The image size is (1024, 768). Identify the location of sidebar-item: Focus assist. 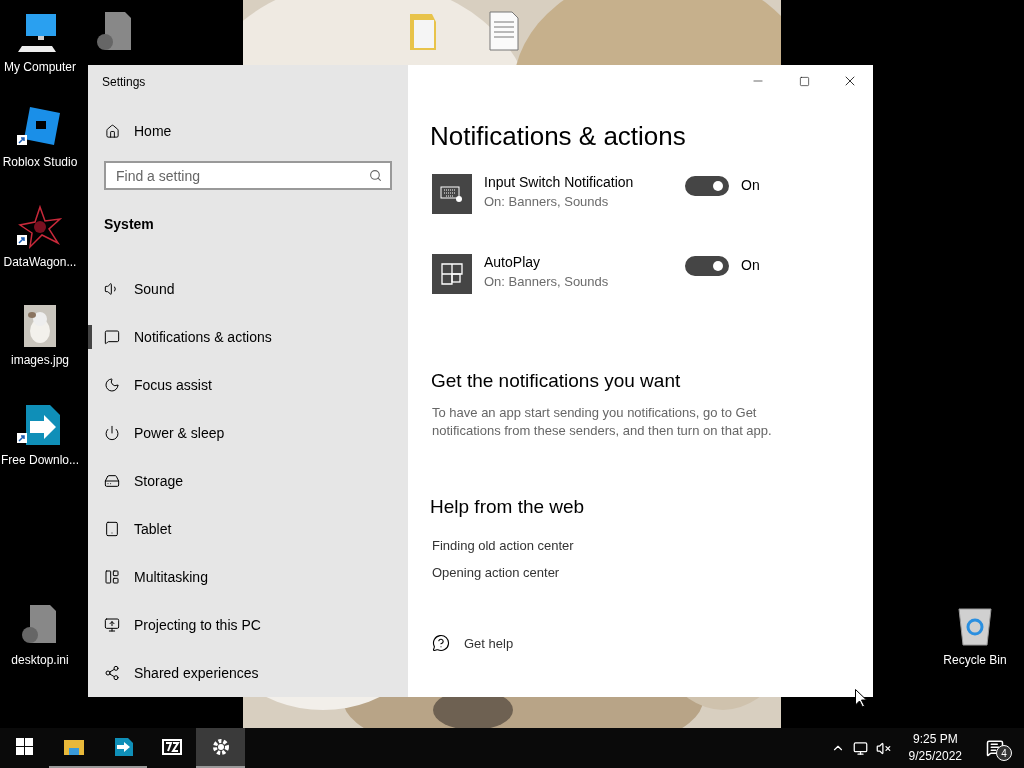
(248, 385).